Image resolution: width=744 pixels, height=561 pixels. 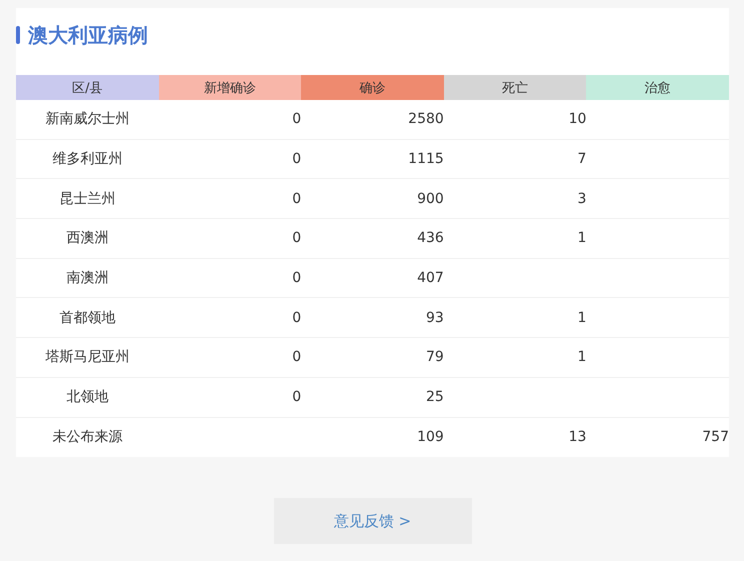 I want to click on feedback-button: 意见反馈 >, so click(x=373, y=521).